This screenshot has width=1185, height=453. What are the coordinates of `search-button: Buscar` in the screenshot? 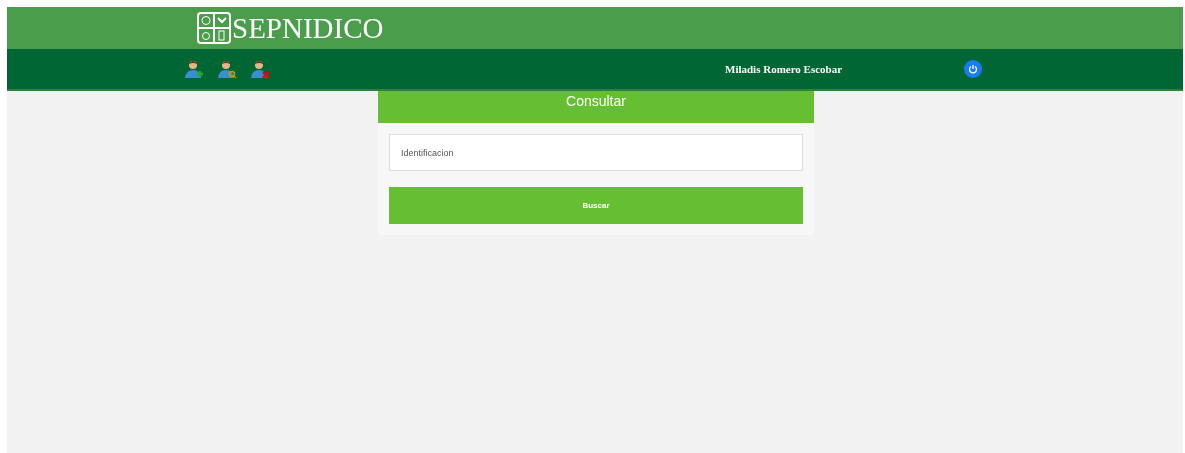 It's located at (596, 205).